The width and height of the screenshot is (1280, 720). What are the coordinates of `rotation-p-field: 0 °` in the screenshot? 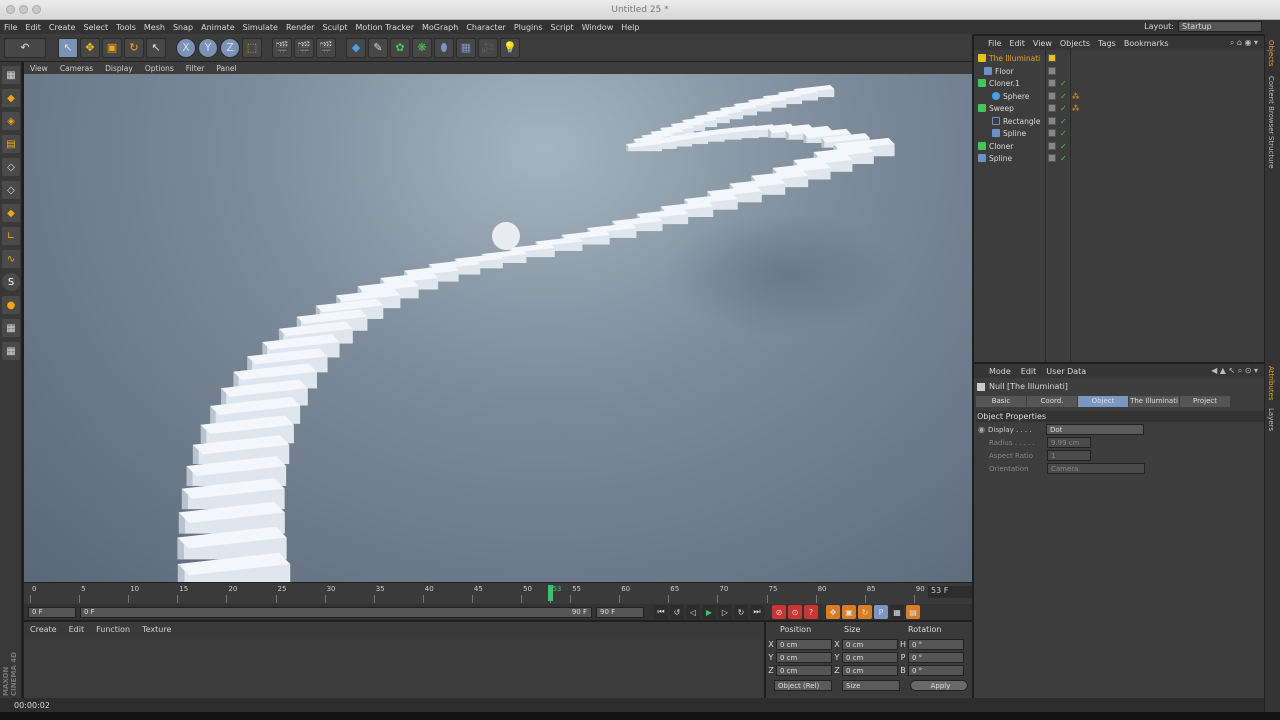 It's located at (936, 657).